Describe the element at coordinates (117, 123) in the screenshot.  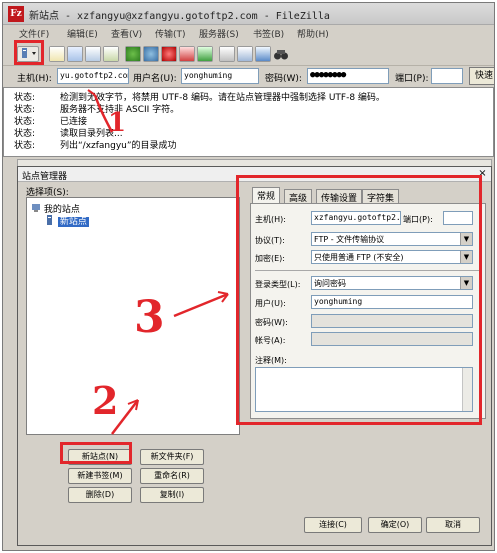
I see `annotation-number-1: 1` at that location.